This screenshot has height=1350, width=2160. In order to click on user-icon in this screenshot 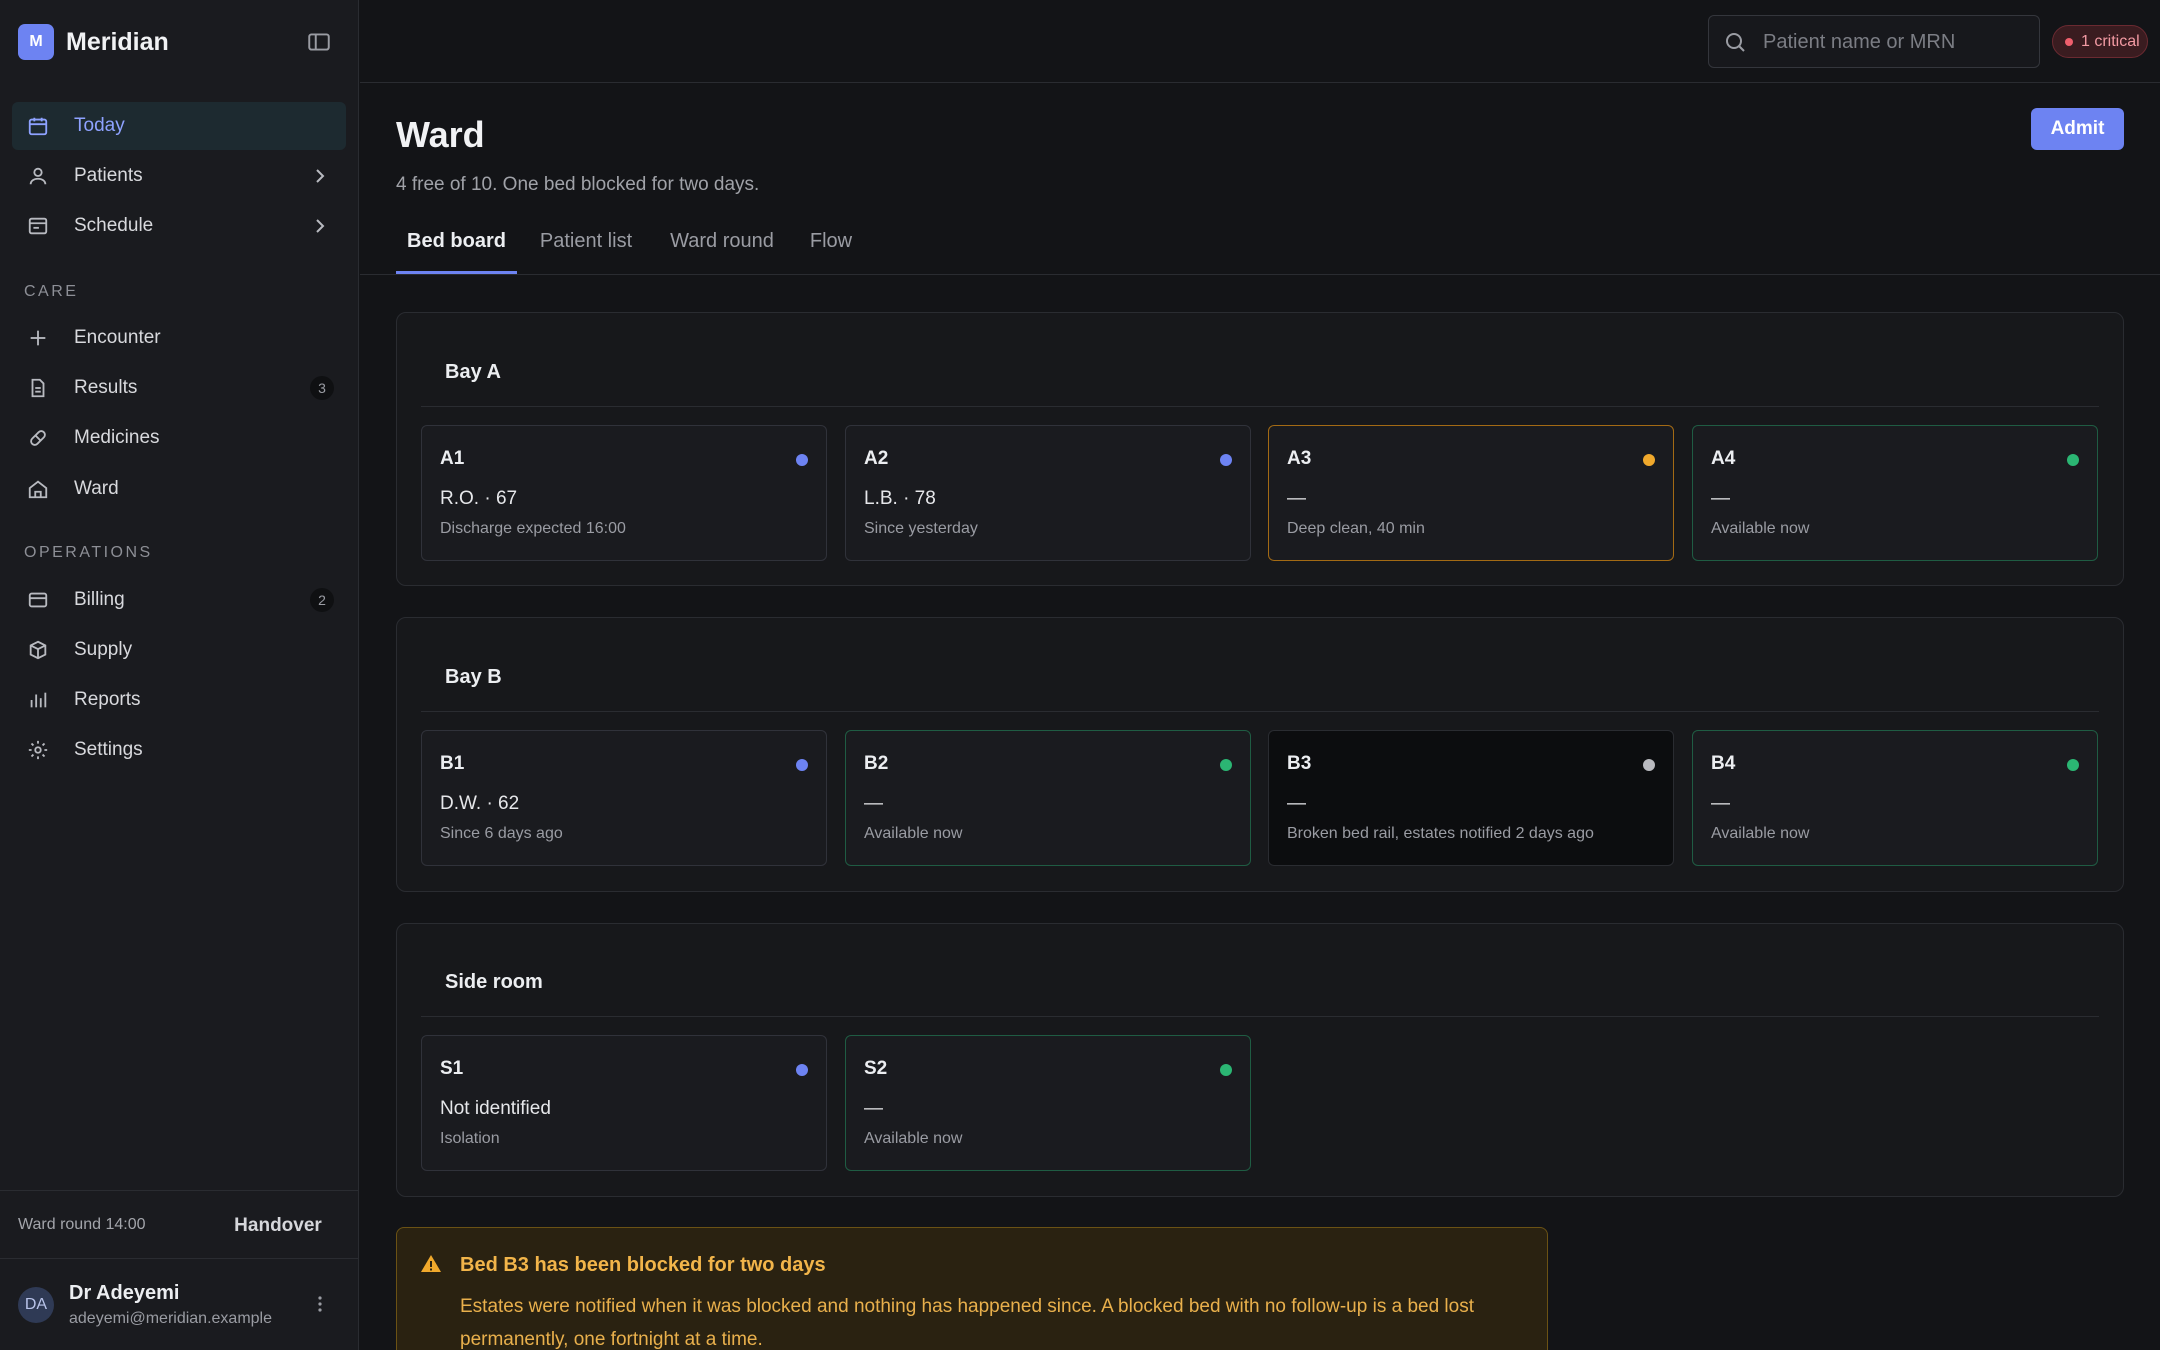, I will do `click(38, 176)`.